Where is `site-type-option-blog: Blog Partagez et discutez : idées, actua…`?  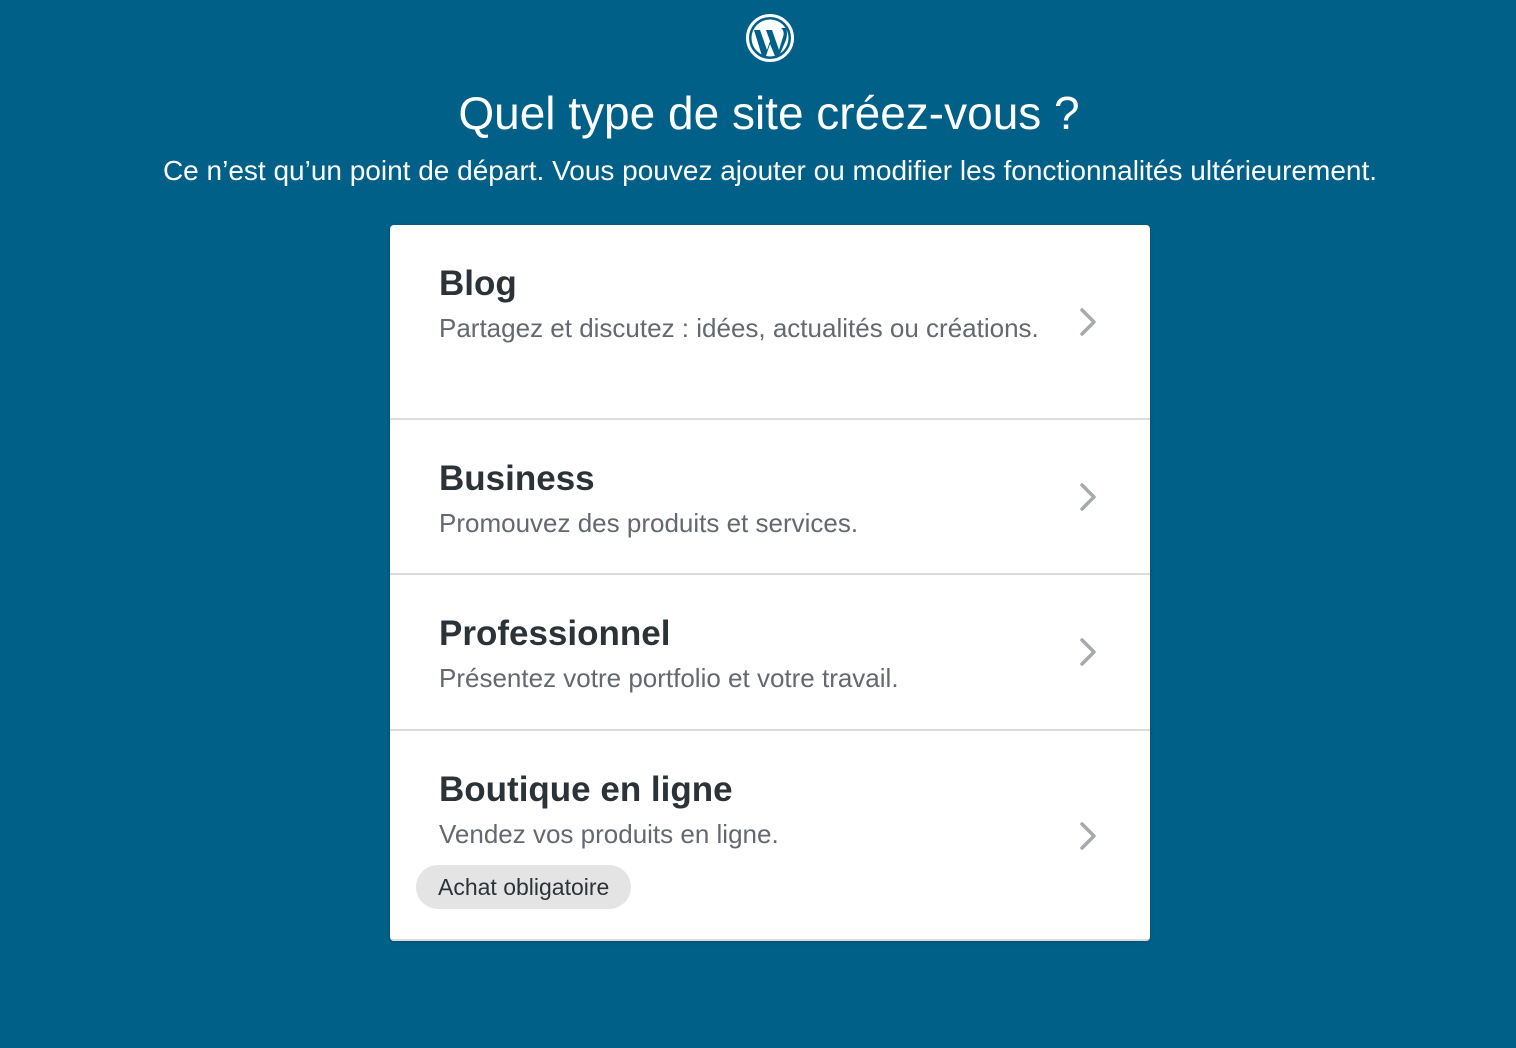 site-type-option-blog: Blog Partagez et discutez : idées, actua… is located at coordinates (770, 322).